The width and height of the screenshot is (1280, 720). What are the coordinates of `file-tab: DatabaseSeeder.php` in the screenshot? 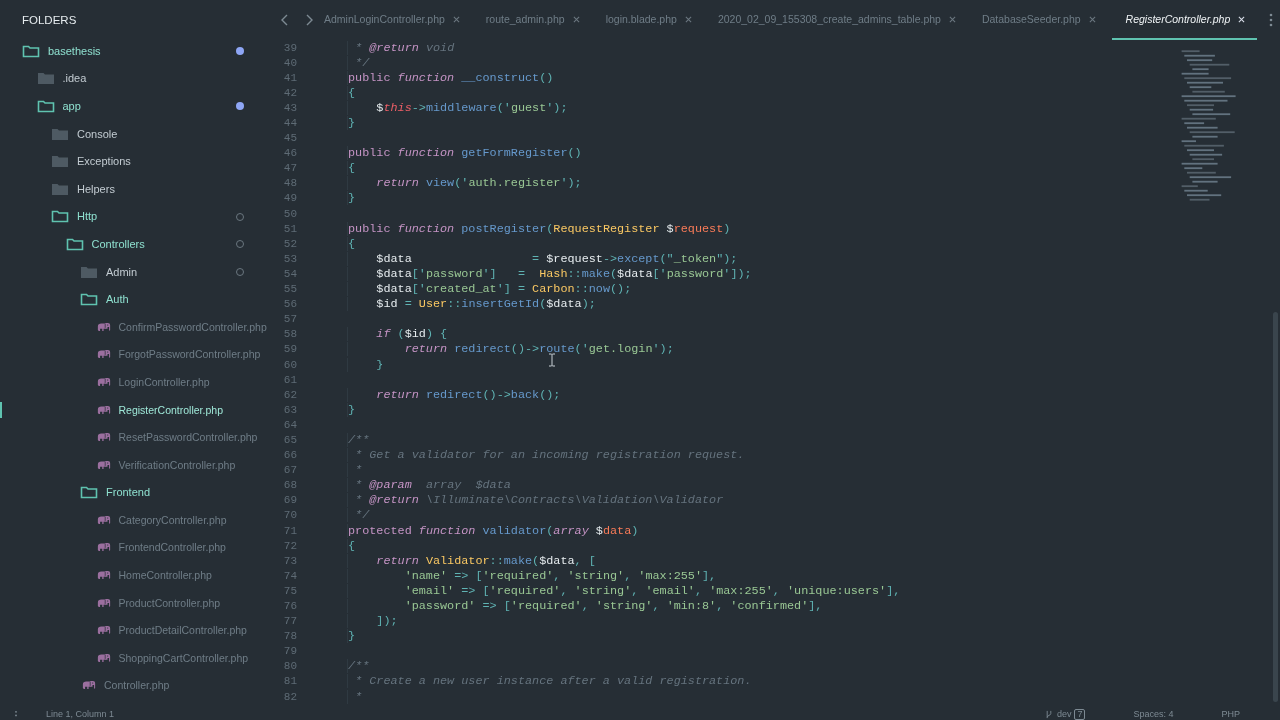 It's located at (1038, 20).